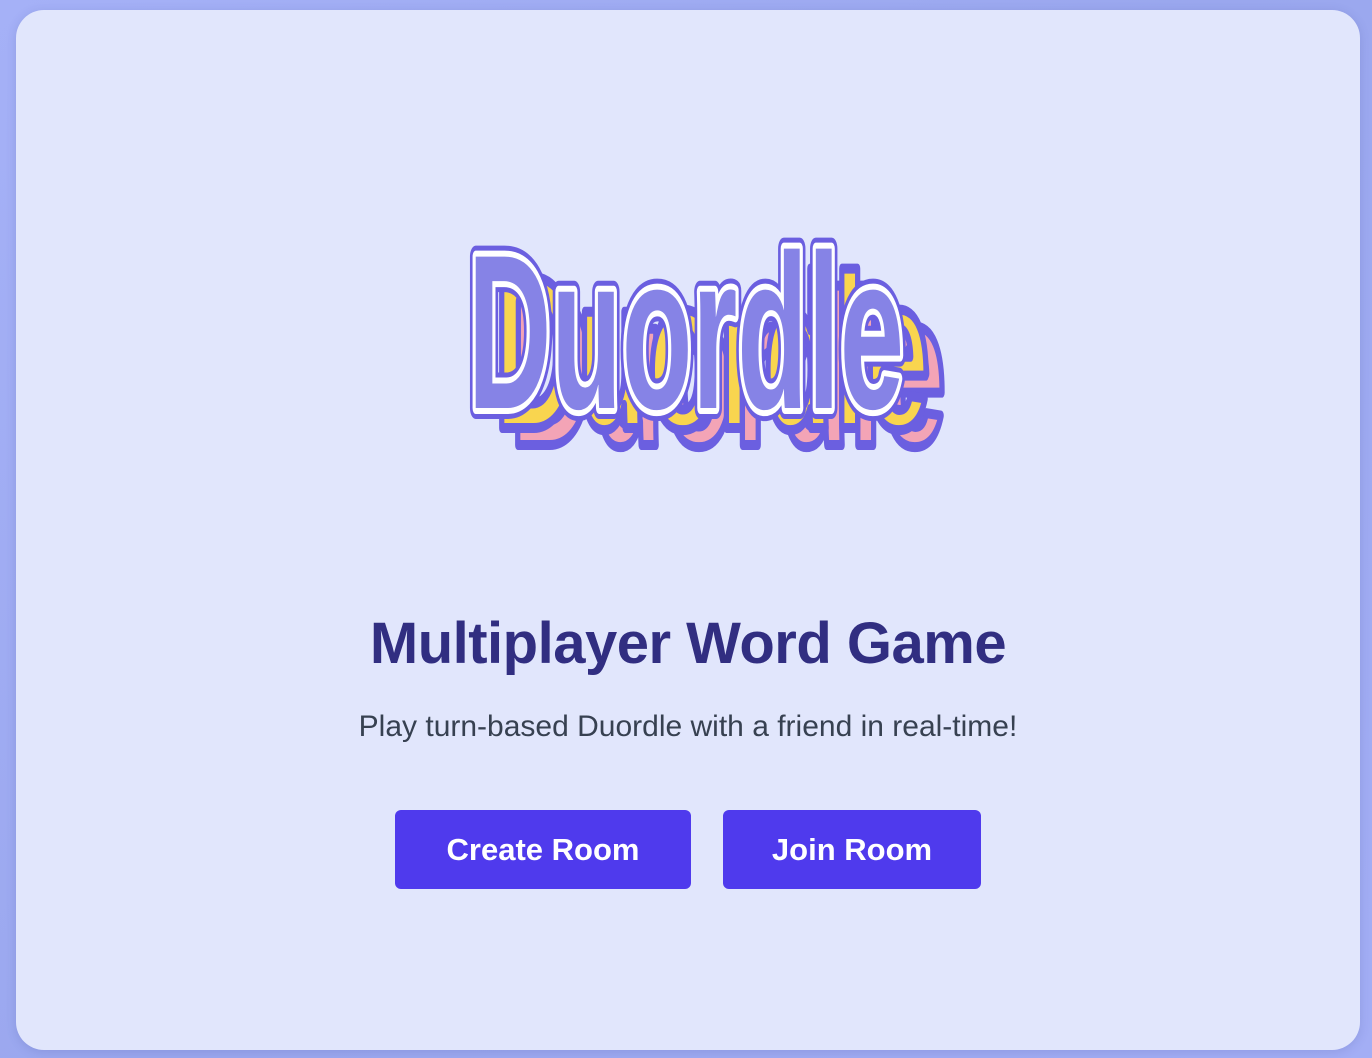  I want to click on create-room-button: Create Room, so click(543, 849).